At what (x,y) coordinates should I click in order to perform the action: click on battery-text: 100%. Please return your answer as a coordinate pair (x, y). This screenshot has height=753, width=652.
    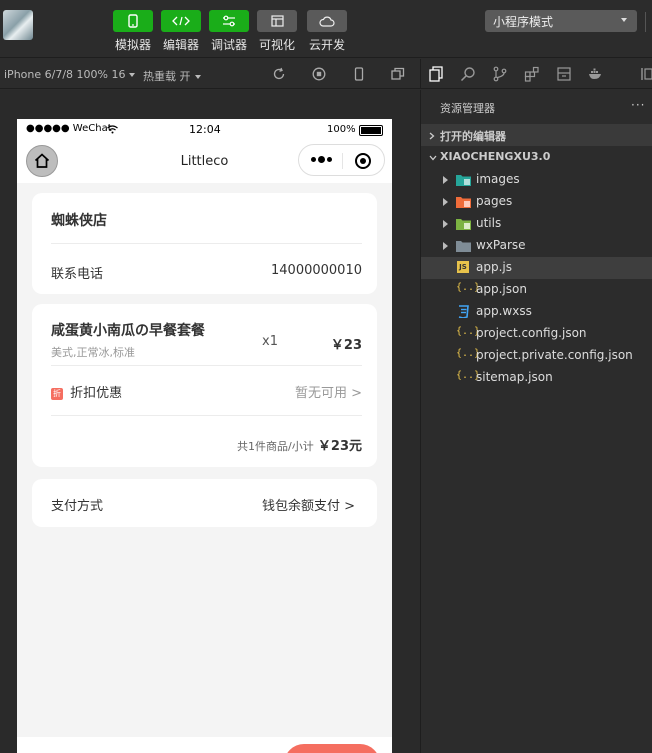
    Looking at the image, I should click on (341, 129).